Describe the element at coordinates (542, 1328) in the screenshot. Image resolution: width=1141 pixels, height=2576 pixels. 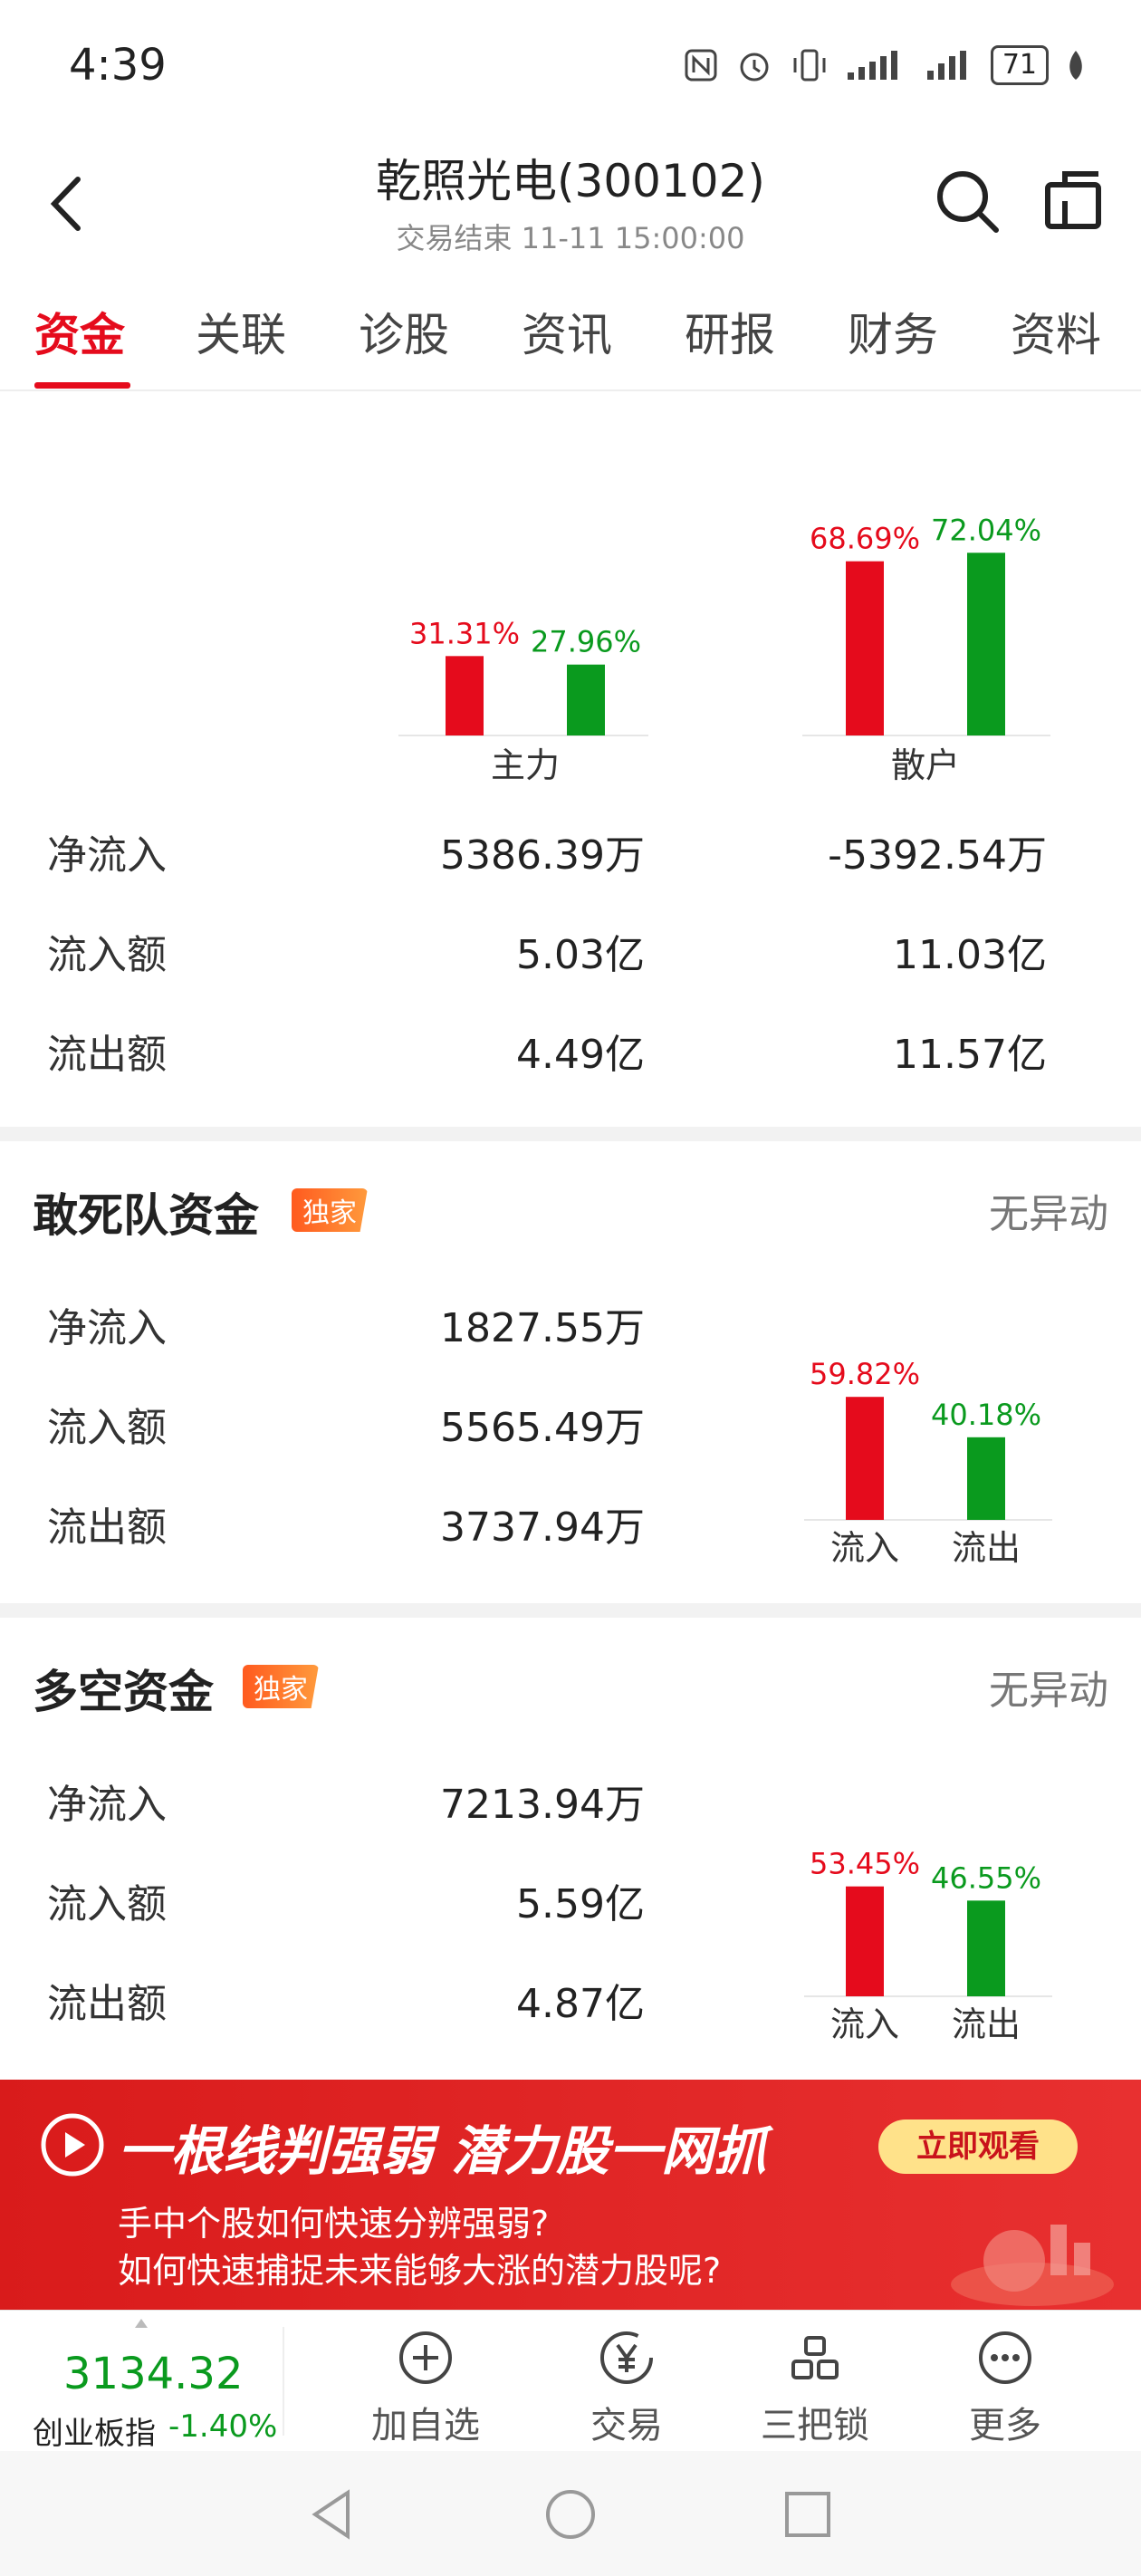
I see `dare-net-inflow: 1827.55万` at that location.